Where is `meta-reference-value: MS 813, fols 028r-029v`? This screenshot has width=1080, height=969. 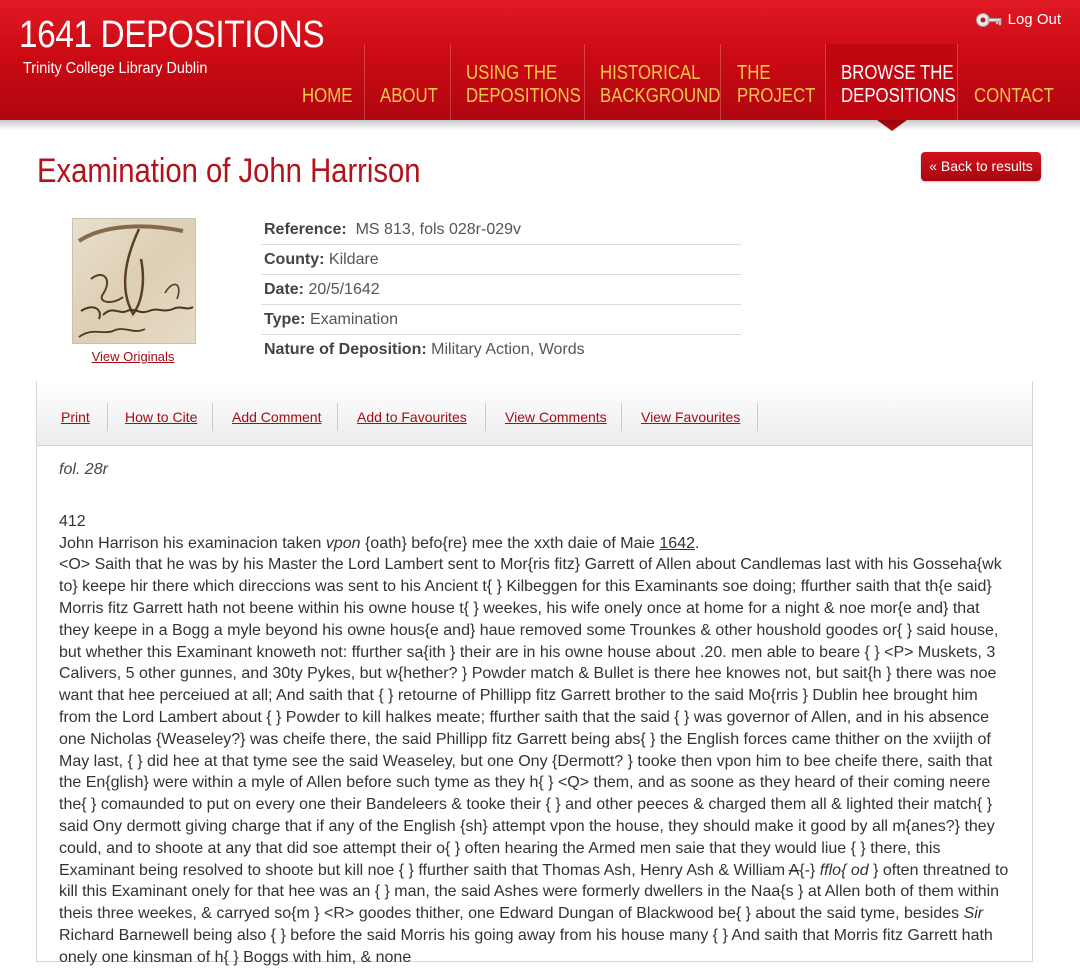 meta-reference-value: MS 813, fols 028r-029v is located at coordinates (438, 229).